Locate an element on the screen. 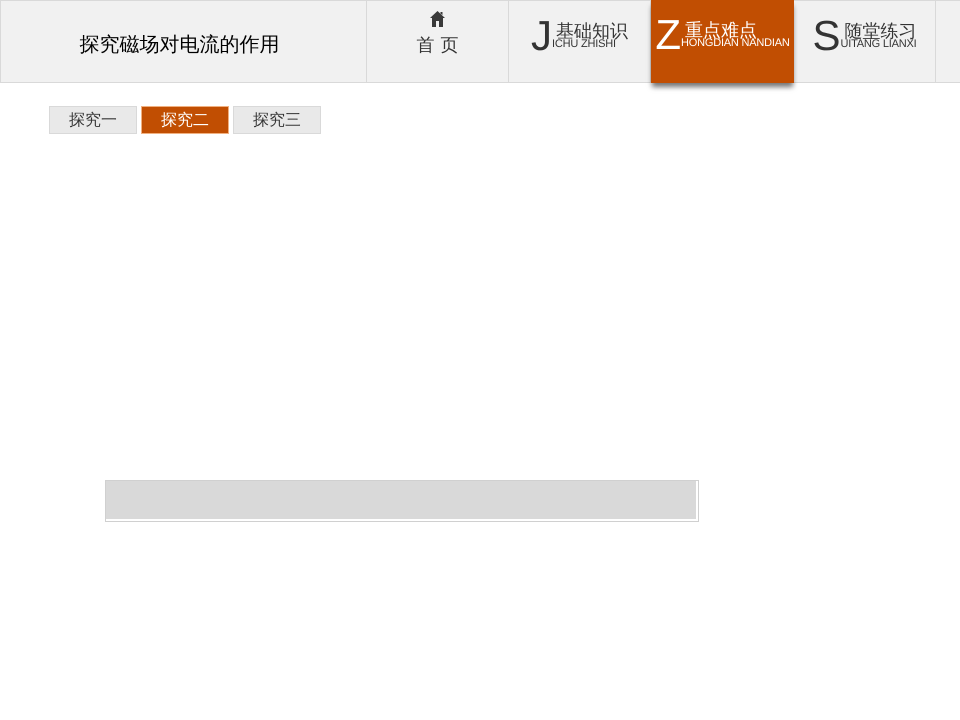 The image size is (960, 720). page-title: 探究磁场对电流的作用 is located at coordinates (180, 44).